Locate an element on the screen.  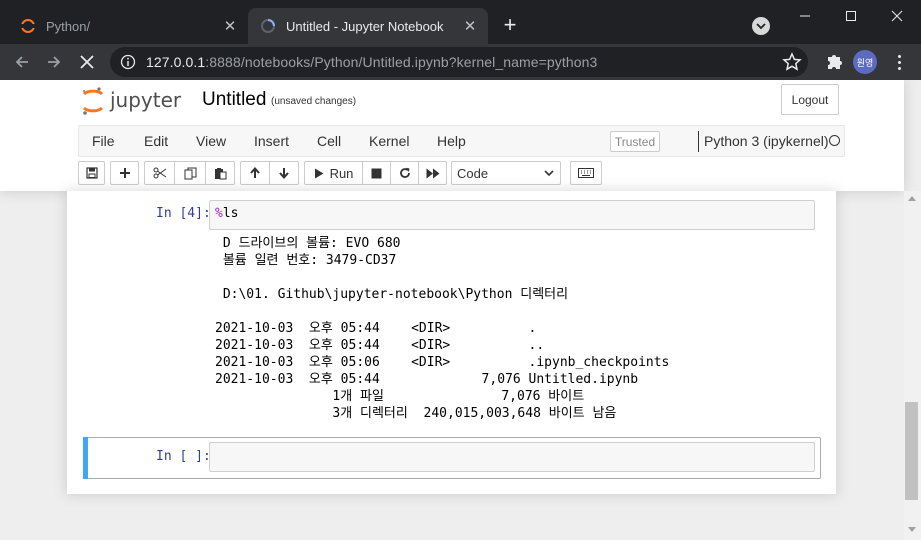
output-line: 1개 파일 7,076 바이트 is located at coordinates (400, 396).